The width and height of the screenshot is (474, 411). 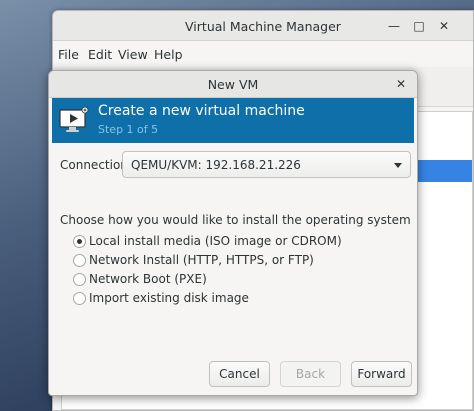 I want to click on forward-button: Forward, so click(x=381, y=374).